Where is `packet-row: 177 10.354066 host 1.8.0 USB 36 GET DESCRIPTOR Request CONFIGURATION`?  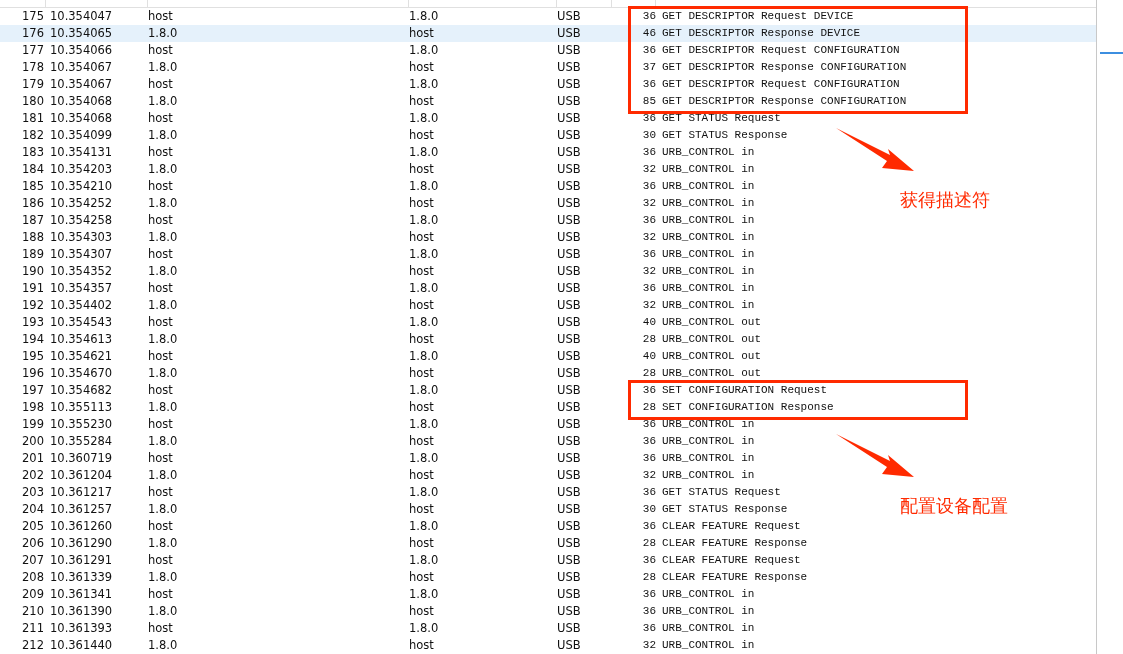
packet-row: 177 10.354066 host 1.8.0 USB 36 GET DESCRIPTOR Request CONFIGURATION is located at coordinates (450, 50).